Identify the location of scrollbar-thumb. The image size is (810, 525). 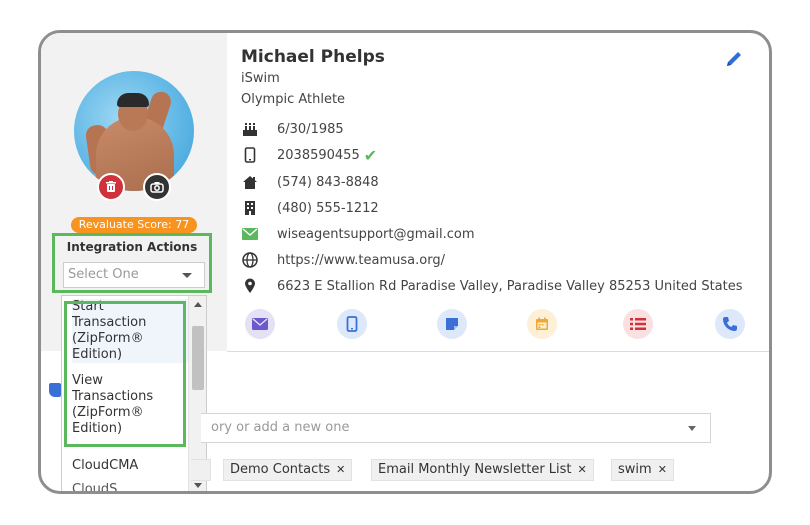
(198, 358).